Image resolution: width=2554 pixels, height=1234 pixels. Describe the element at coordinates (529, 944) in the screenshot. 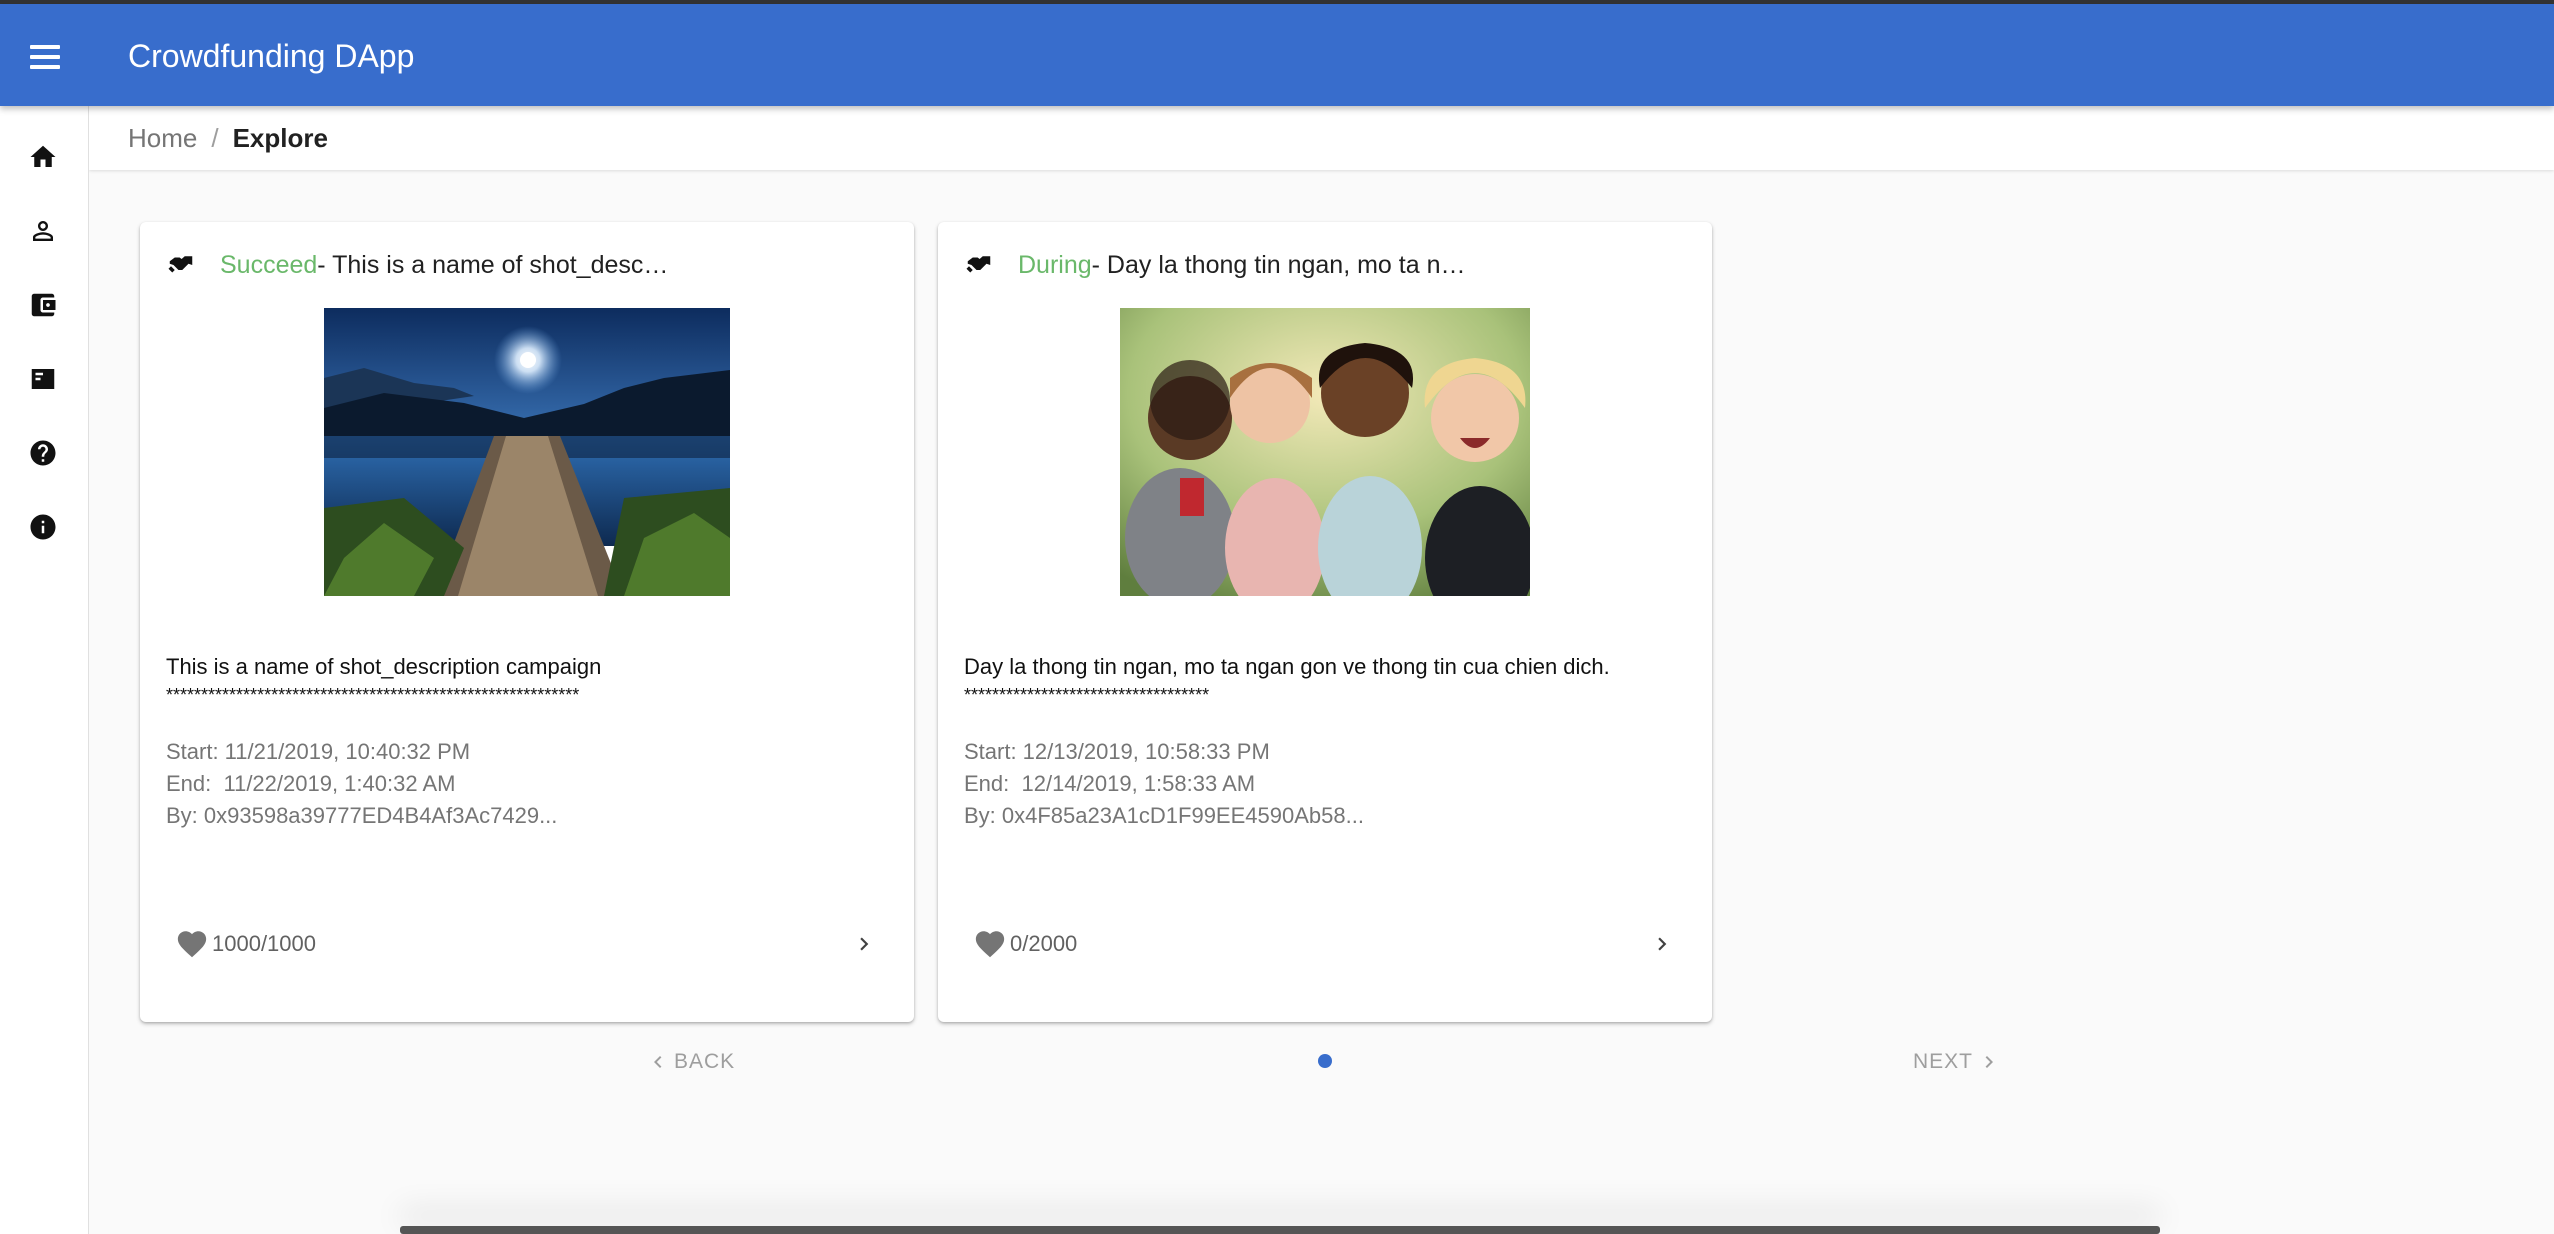

I see `campaign-card-actions: 1000/1000` at that location.